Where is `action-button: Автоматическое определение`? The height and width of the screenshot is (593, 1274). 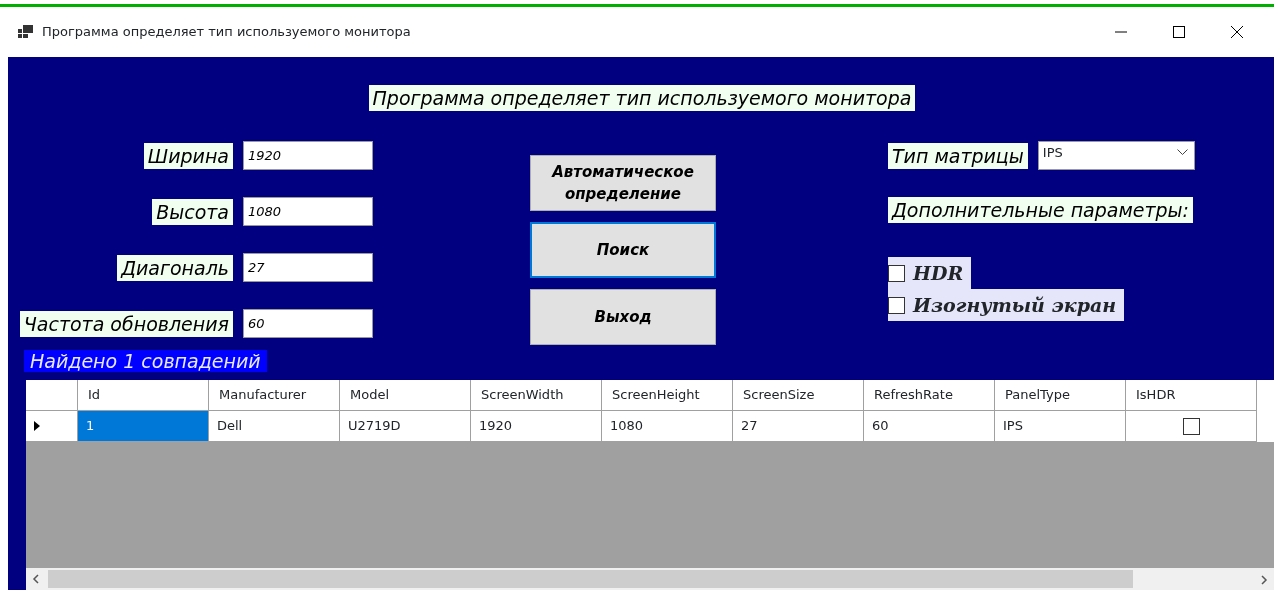 action-button: Автоматическое определение is located at coordinates (623, 183).